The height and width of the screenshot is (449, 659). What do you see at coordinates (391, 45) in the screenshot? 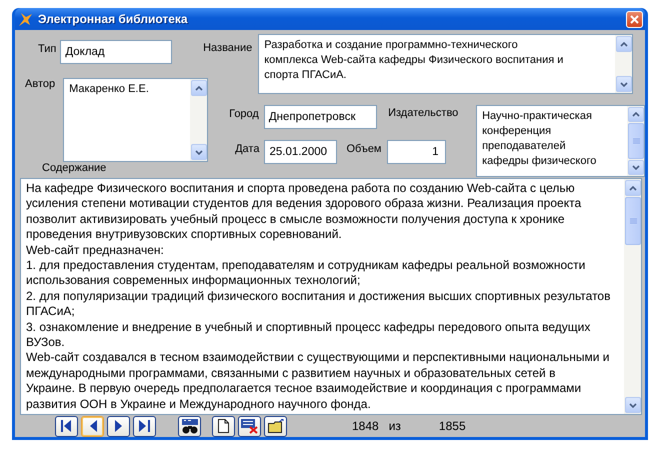
I see `title-line: Разработка и создание программно-технического` at bounding box center [391, 45].